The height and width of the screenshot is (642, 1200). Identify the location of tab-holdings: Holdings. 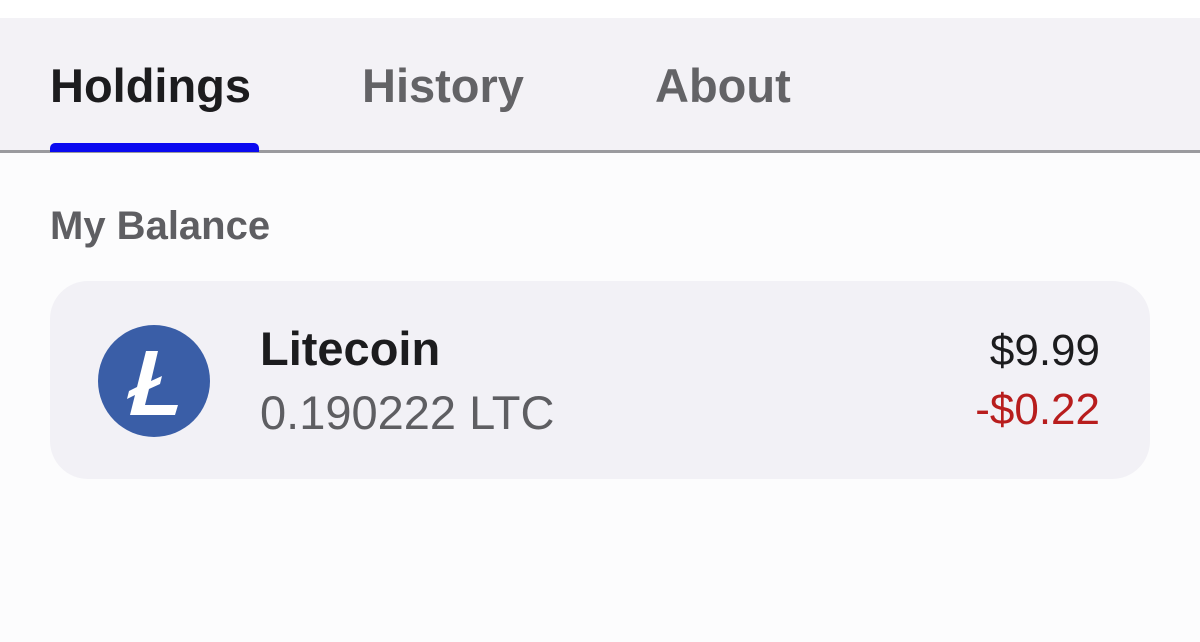
(150, 85).